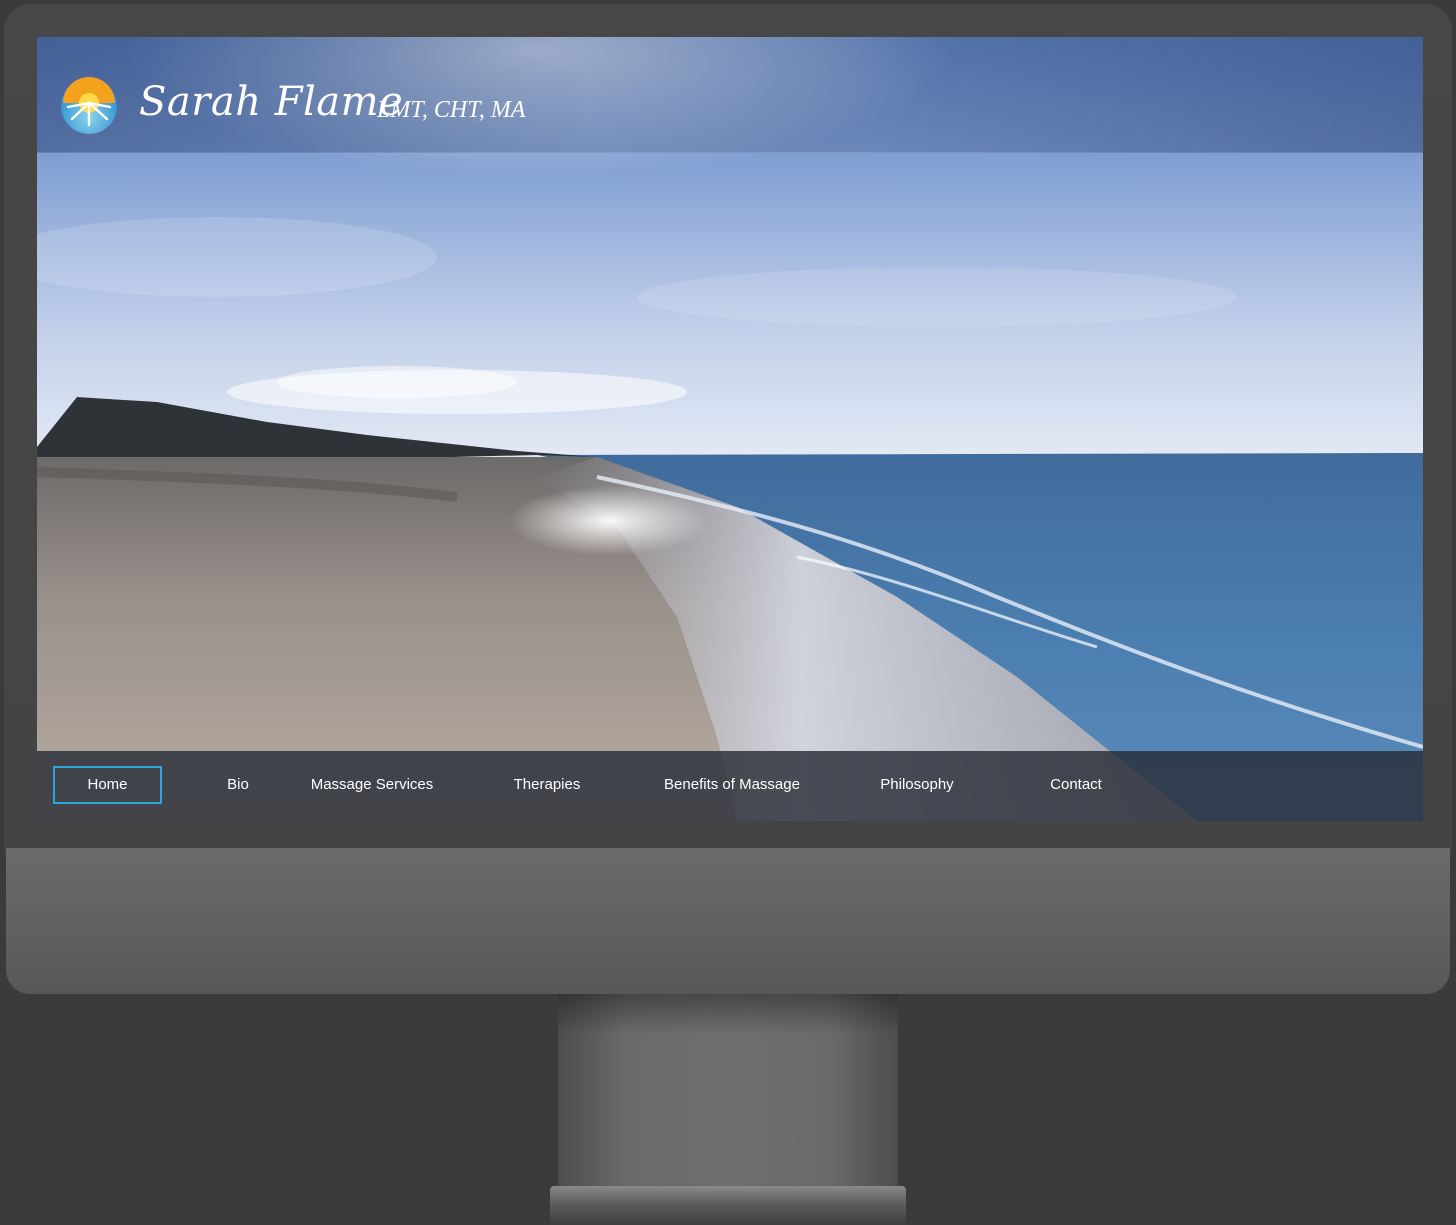 Image resolution: width=1456 pixels, height=1225 pixels. I want to click on nav-item-philosophy: Philosophy, so click(917, 785).